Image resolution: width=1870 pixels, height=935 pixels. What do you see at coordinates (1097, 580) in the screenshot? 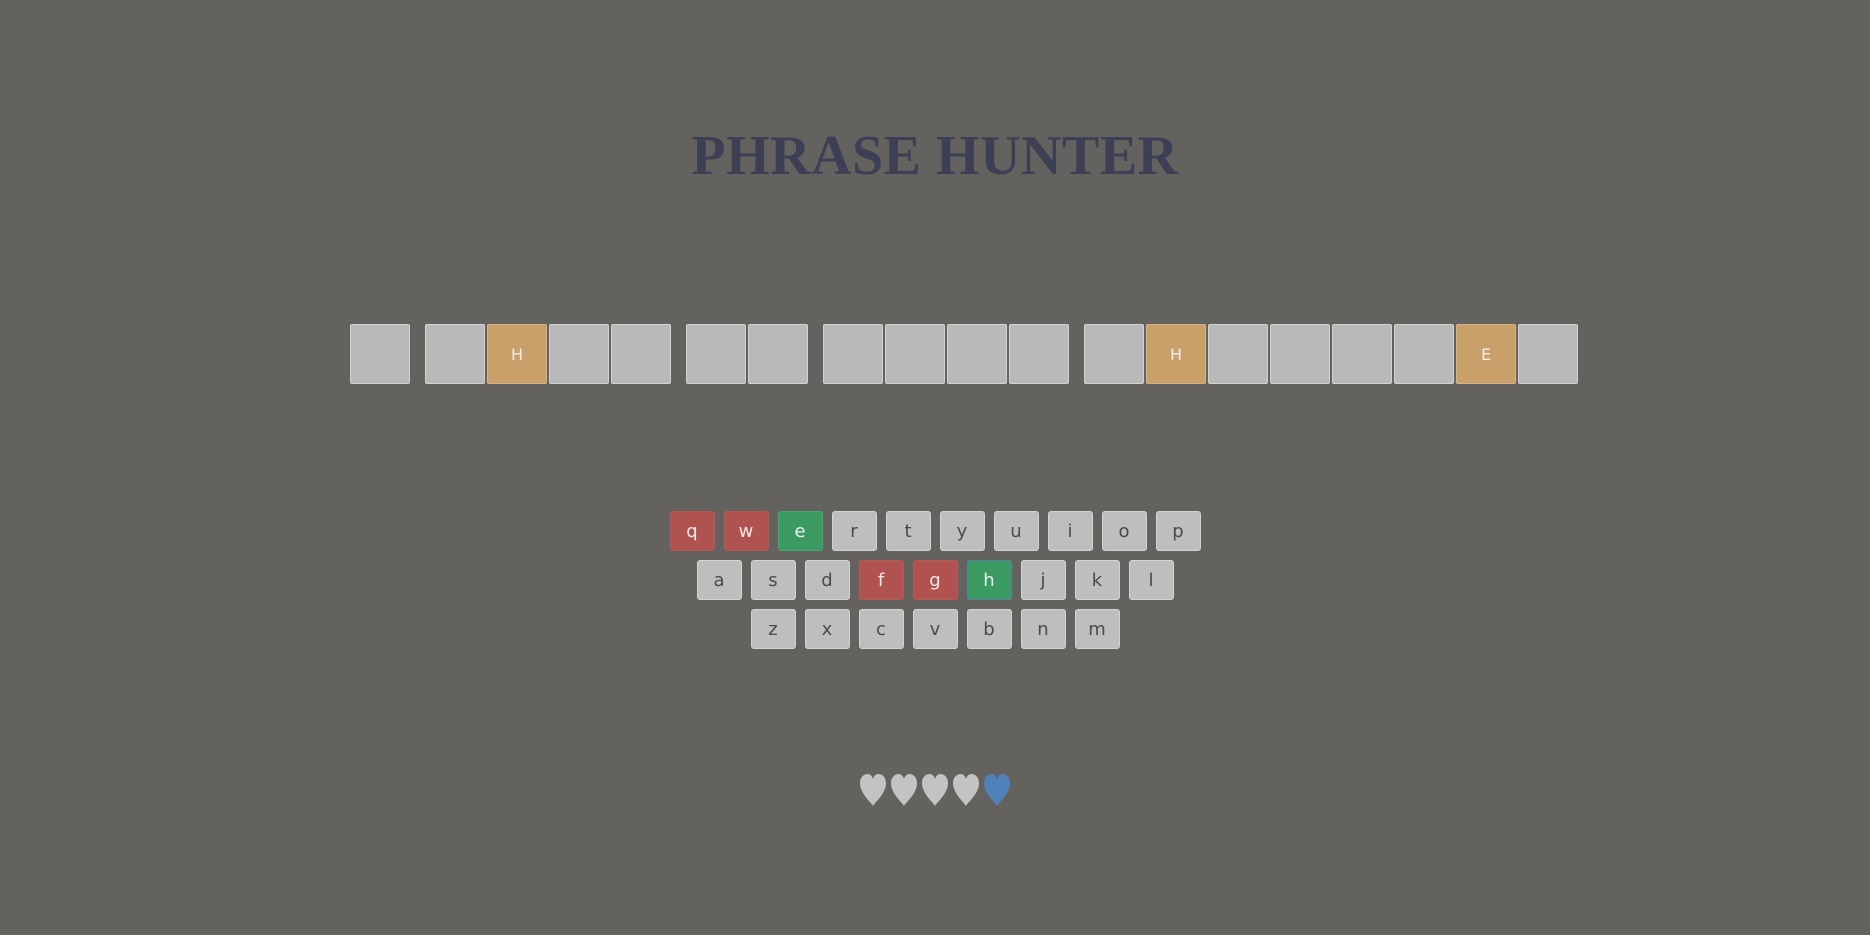
I see `key-k: k` at bounding box center [1097, 580].